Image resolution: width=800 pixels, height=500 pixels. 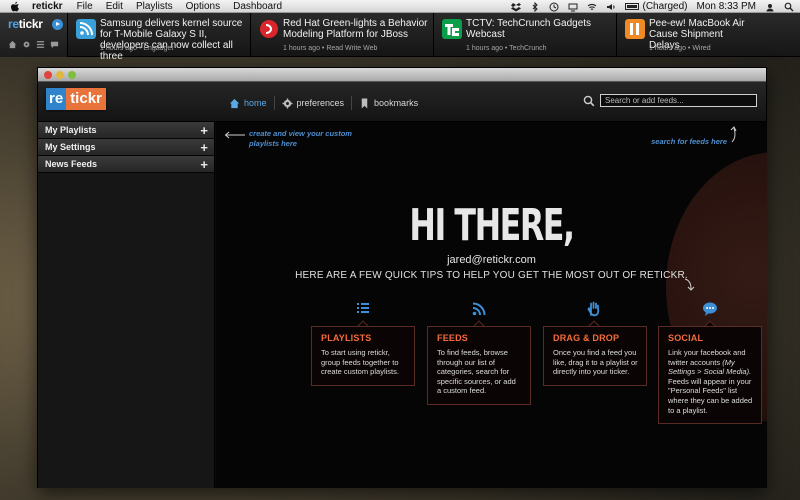 I want to click on app-header: re tickr home preferences bookmarks, so click(x=402, y=102).